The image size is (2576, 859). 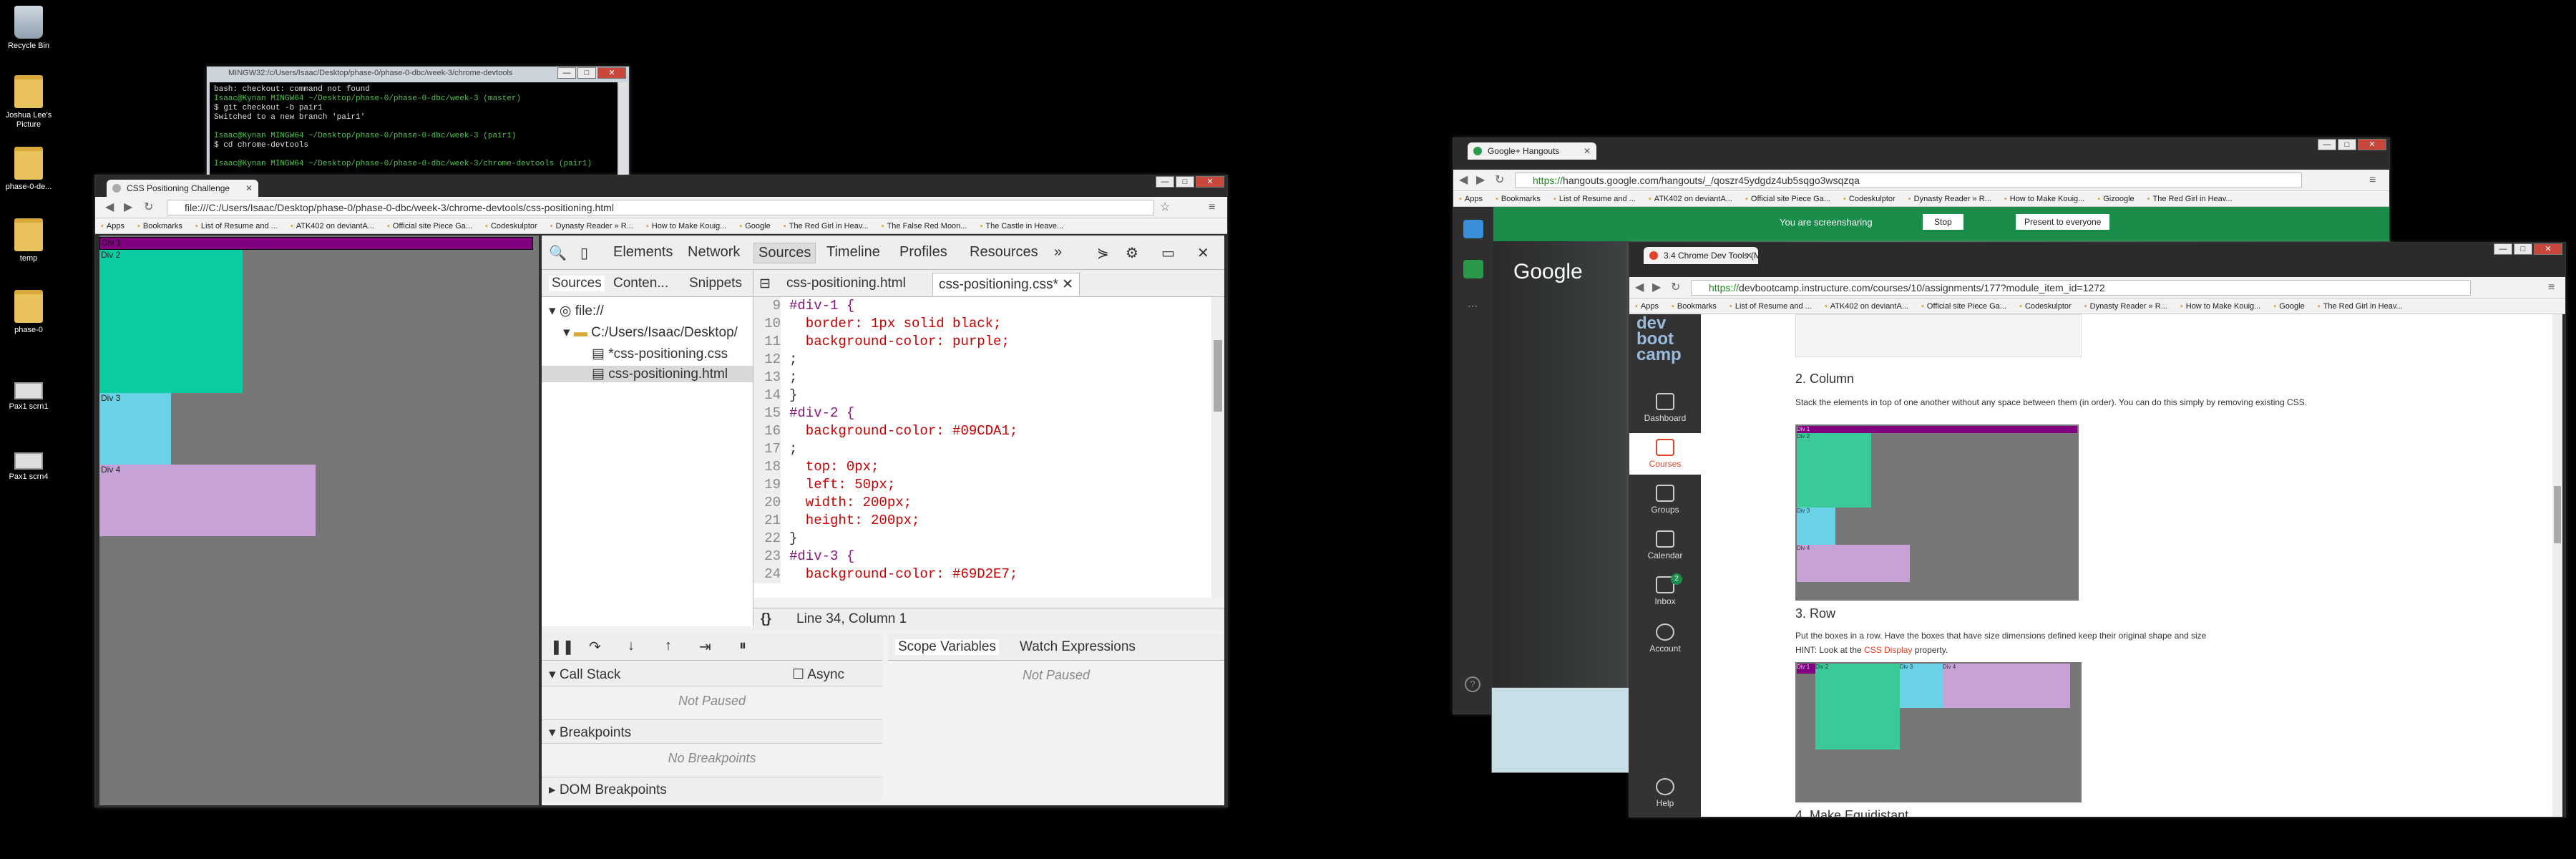 I want to click on watch-expressions-tab: Watch Expressions, so click(x=1078, y=647).